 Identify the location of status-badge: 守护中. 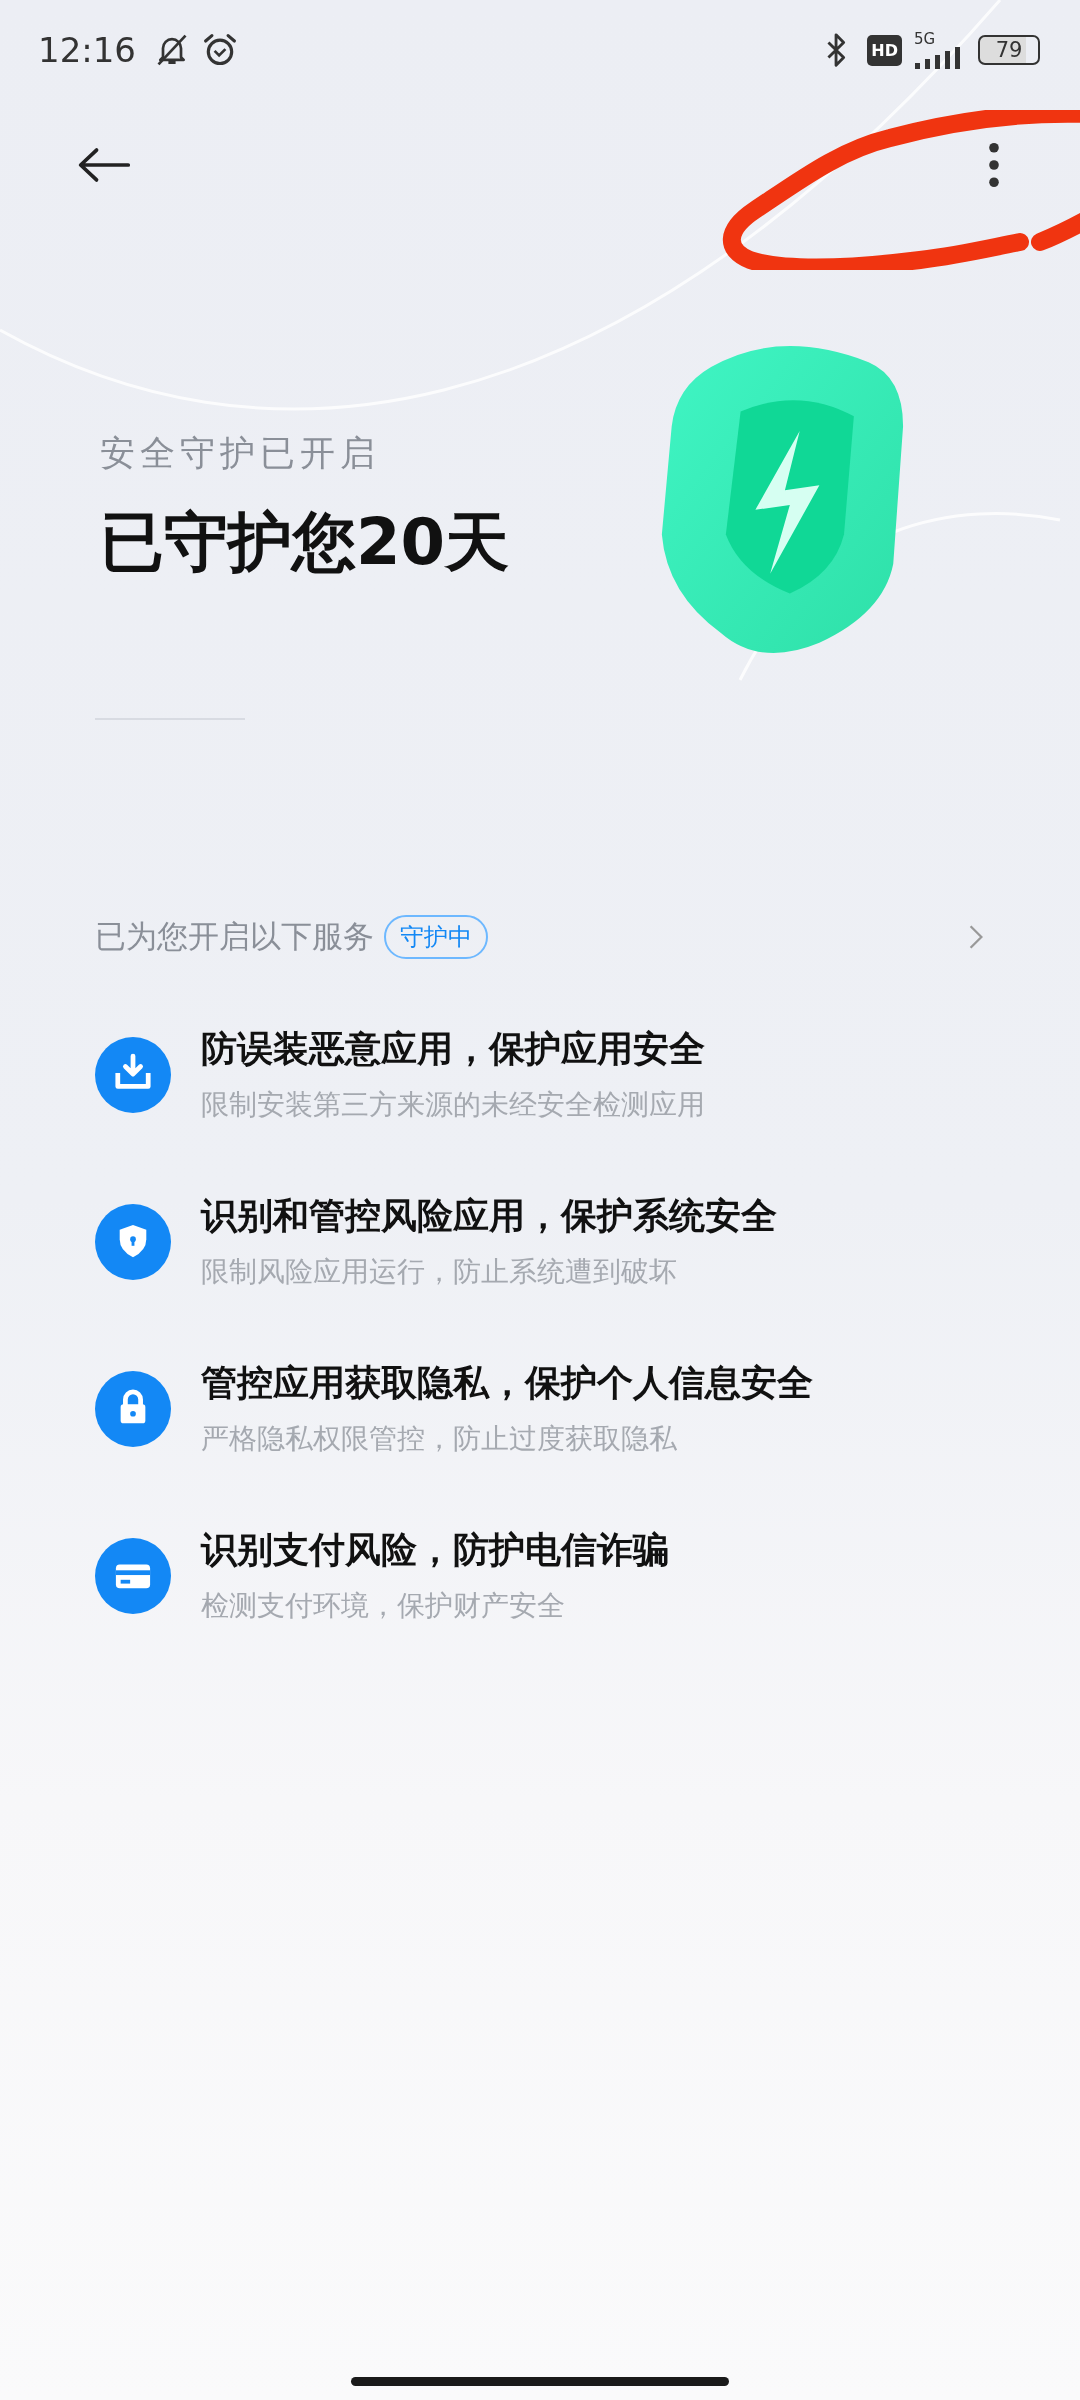
(436, 937).